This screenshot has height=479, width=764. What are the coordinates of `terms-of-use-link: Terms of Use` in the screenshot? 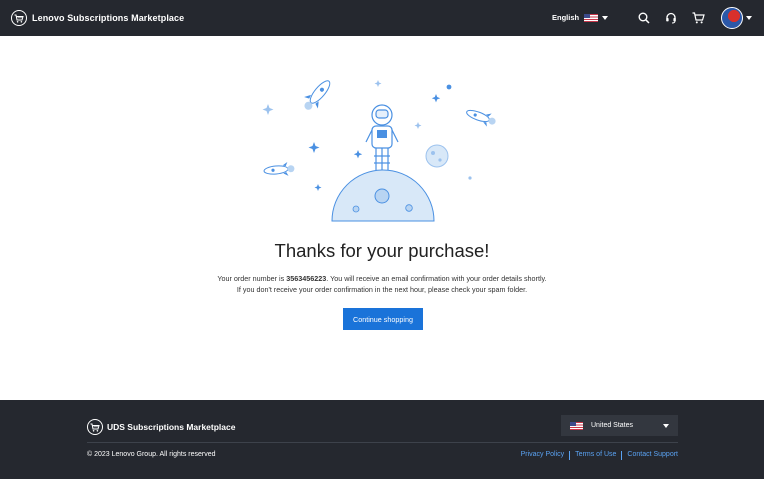 It's located at (595, 455).